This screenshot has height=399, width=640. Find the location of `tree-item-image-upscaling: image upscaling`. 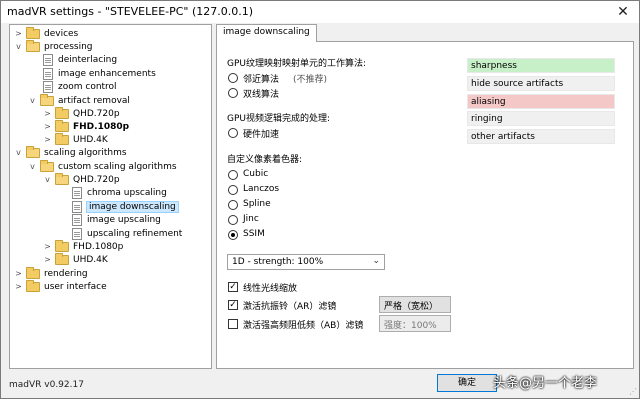

tree-item-image-upscaling: image upscaling is located at coordinates (116, 219).